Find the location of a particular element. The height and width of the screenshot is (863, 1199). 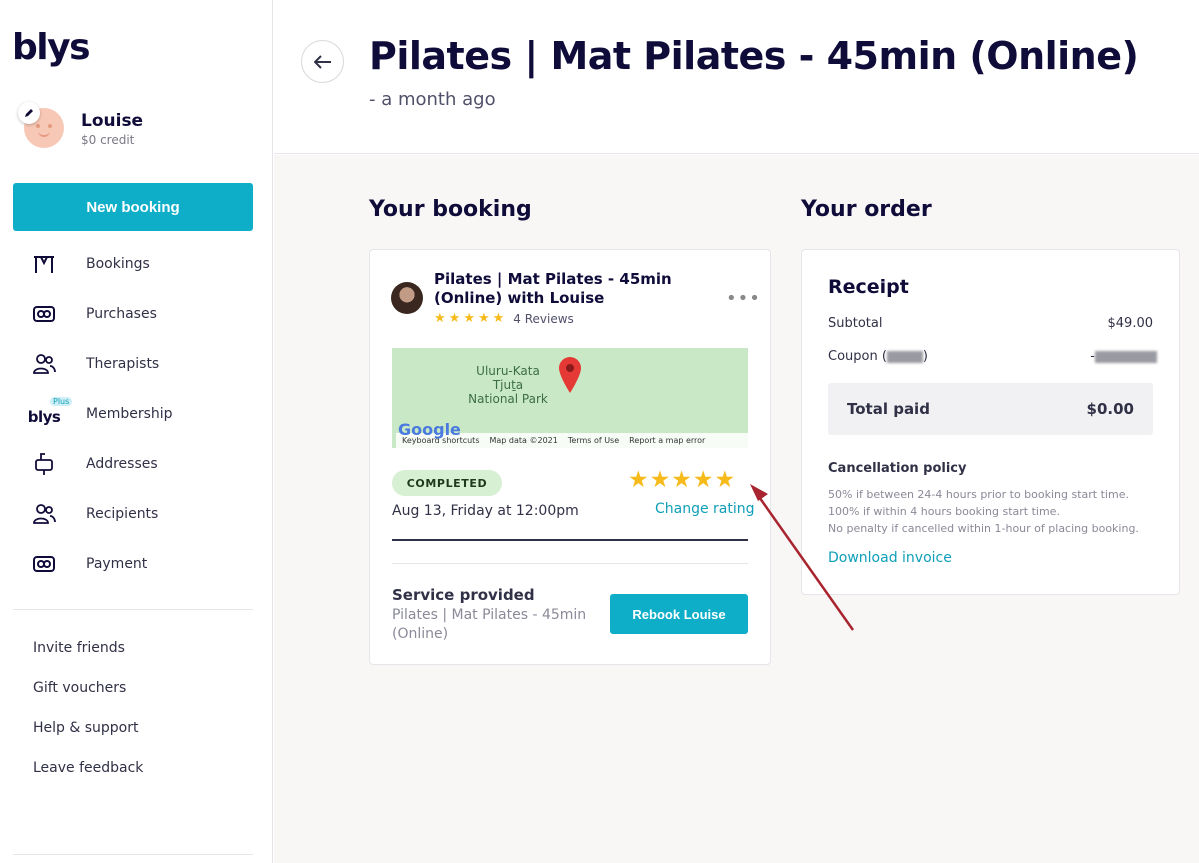

receipt-title: Receipt is located at coordinates (868, 287).